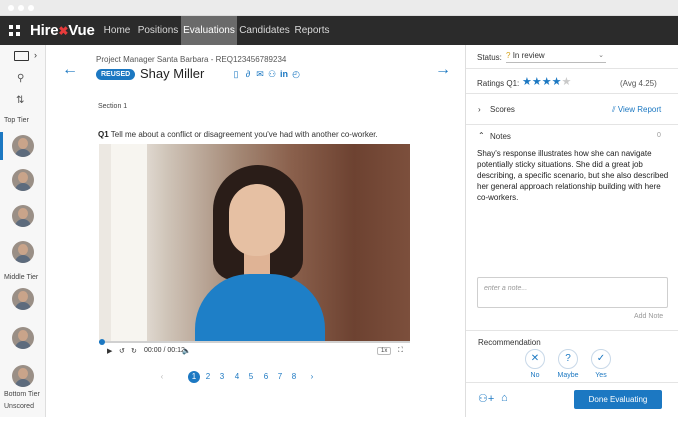 This screenshot has width=678, height=435. Describe the element at coordinates (601, 359) in the screenshot. I see `check-icon: ✓` at that location.